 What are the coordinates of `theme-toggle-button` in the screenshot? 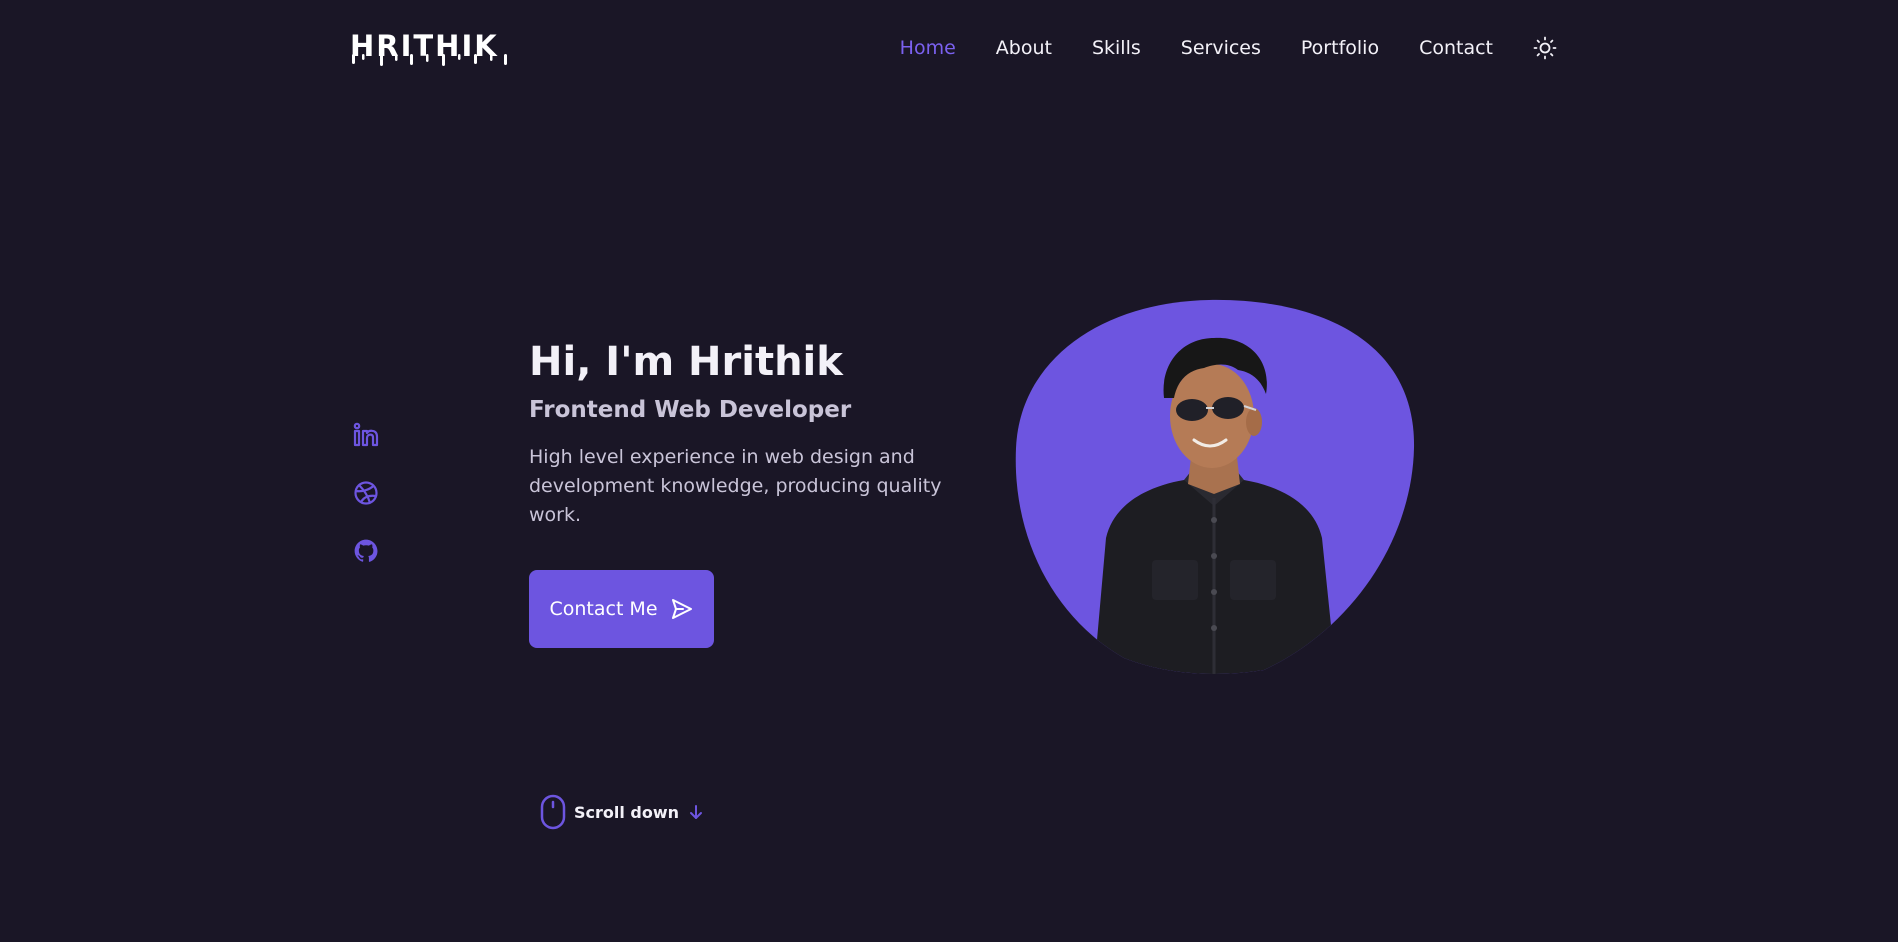 It's located at (1545, 48).